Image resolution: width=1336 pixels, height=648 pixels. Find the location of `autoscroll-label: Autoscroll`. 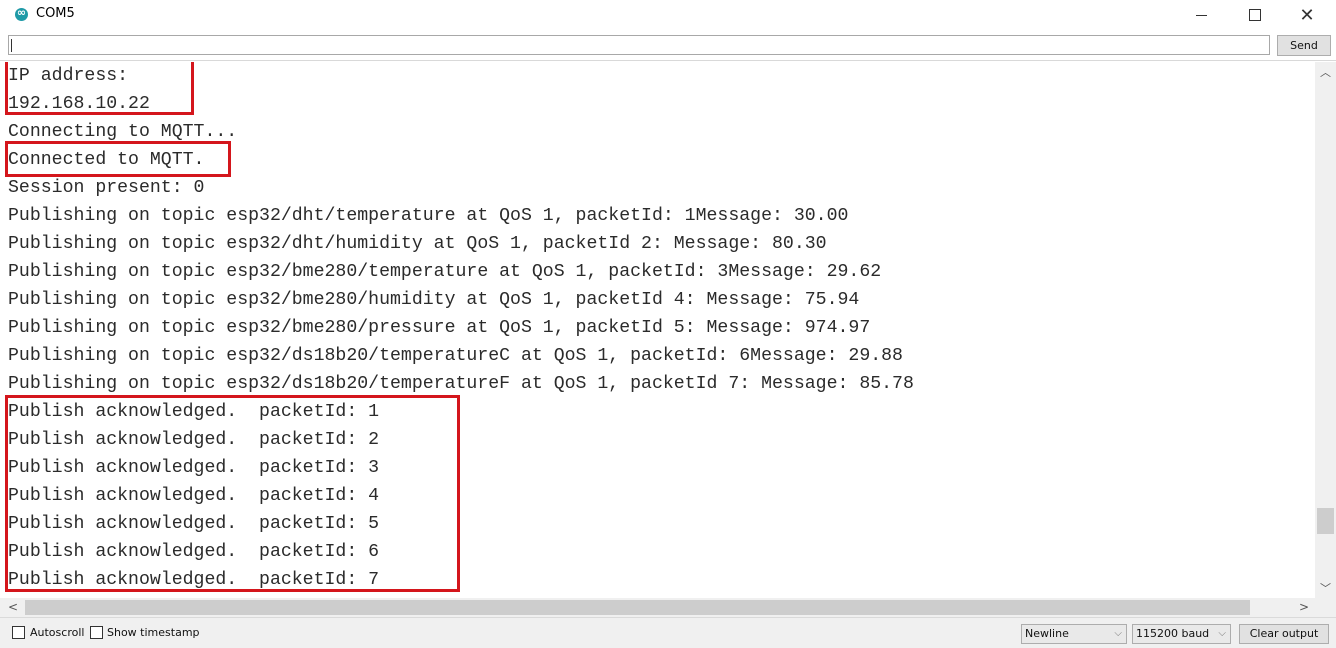

autoscroll-label: Autoscroll is located at coordinates (57, 632).